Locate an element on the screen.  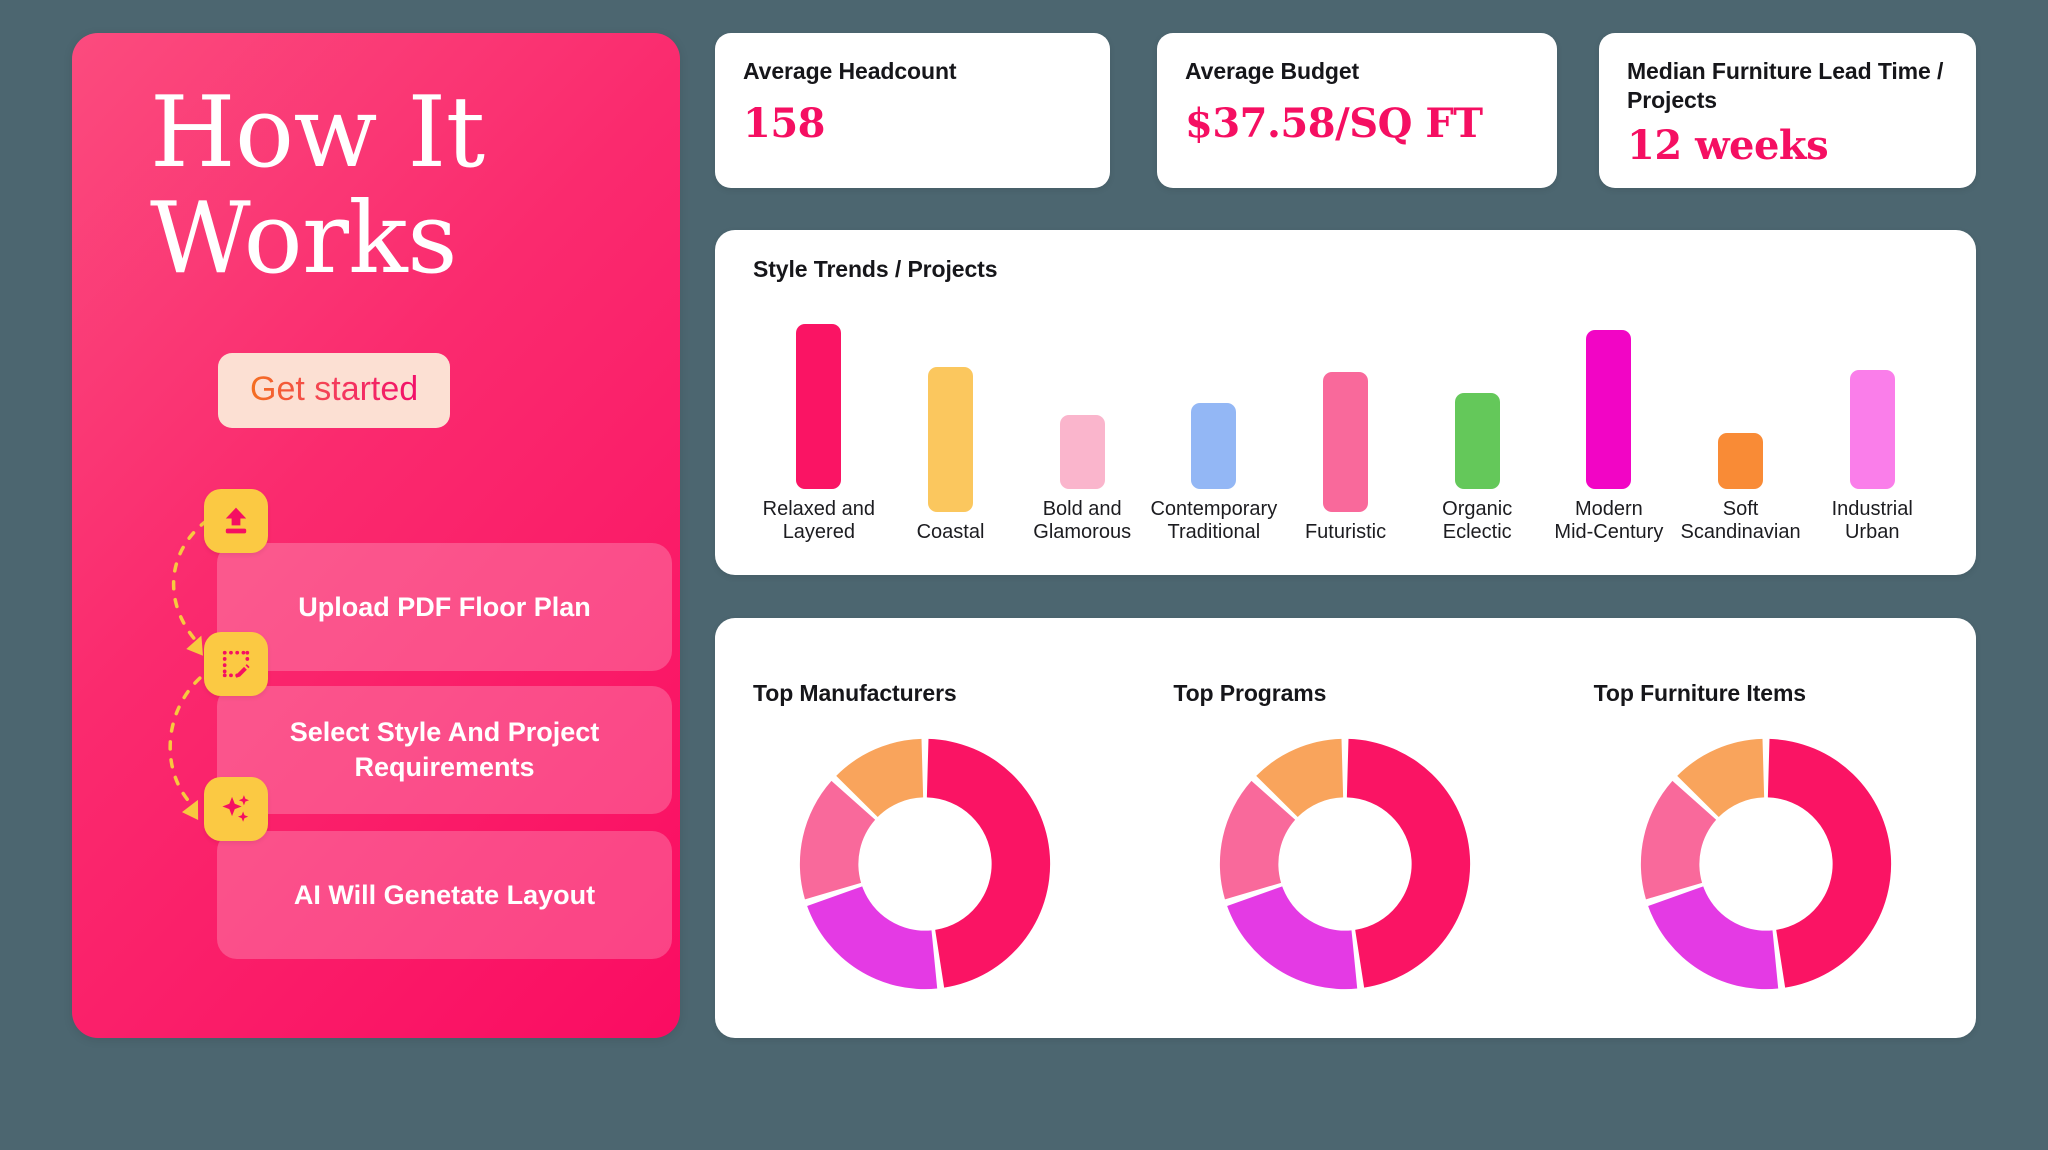
donut-title: Top Programs is located at coordinates (1250, 693).